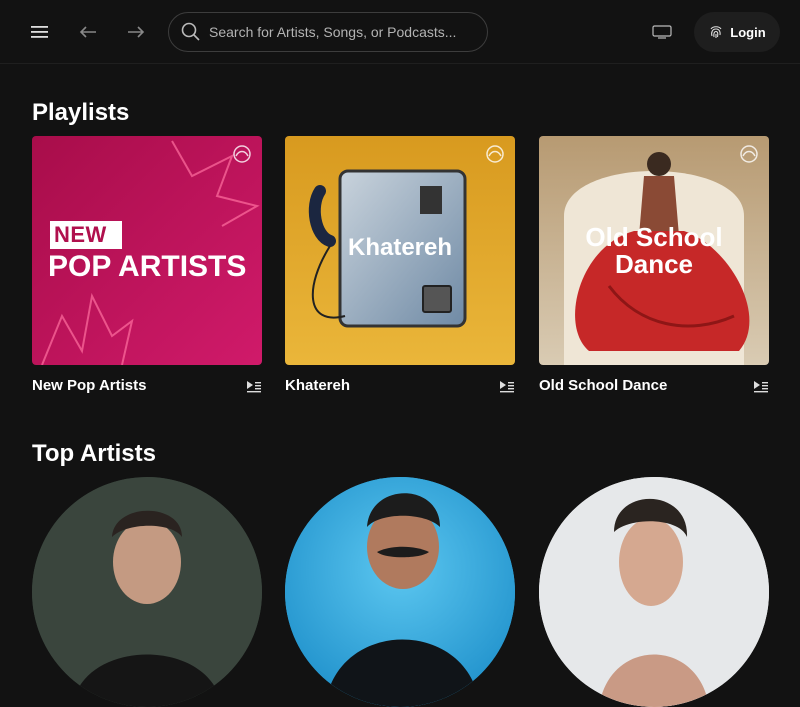  I want to click on playlist-card: Old School Dance Old School Dance, so click(654, 265).